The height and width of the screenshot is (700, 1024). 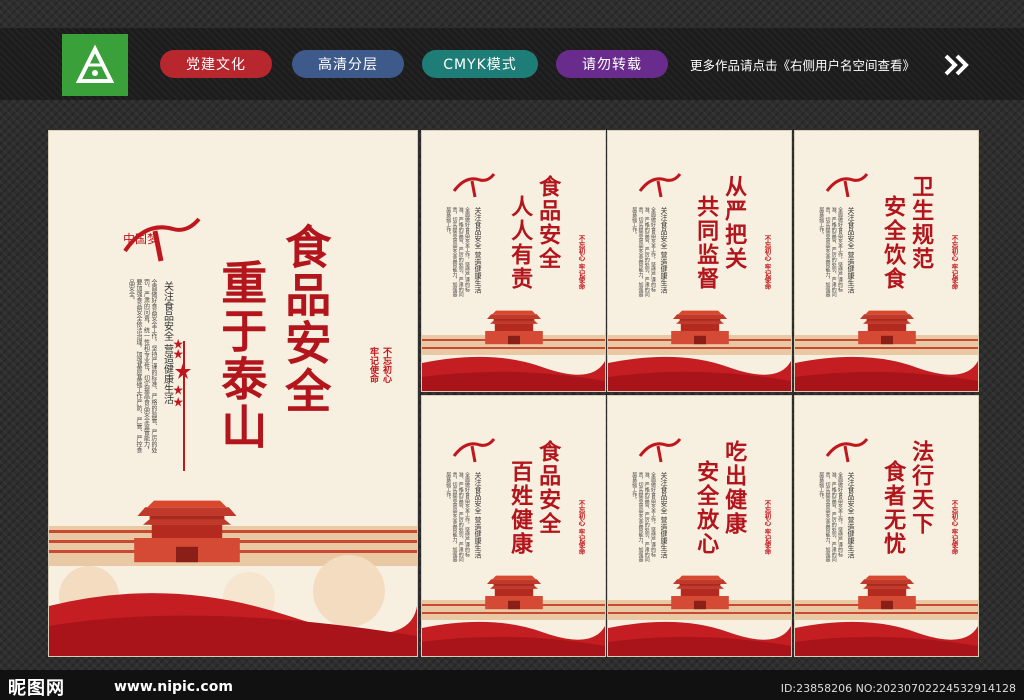 What do you see at coordinates (36, 688) in the screenshot?
I see `watermark-logo: 昵图网` at bounding box center [36, 688].